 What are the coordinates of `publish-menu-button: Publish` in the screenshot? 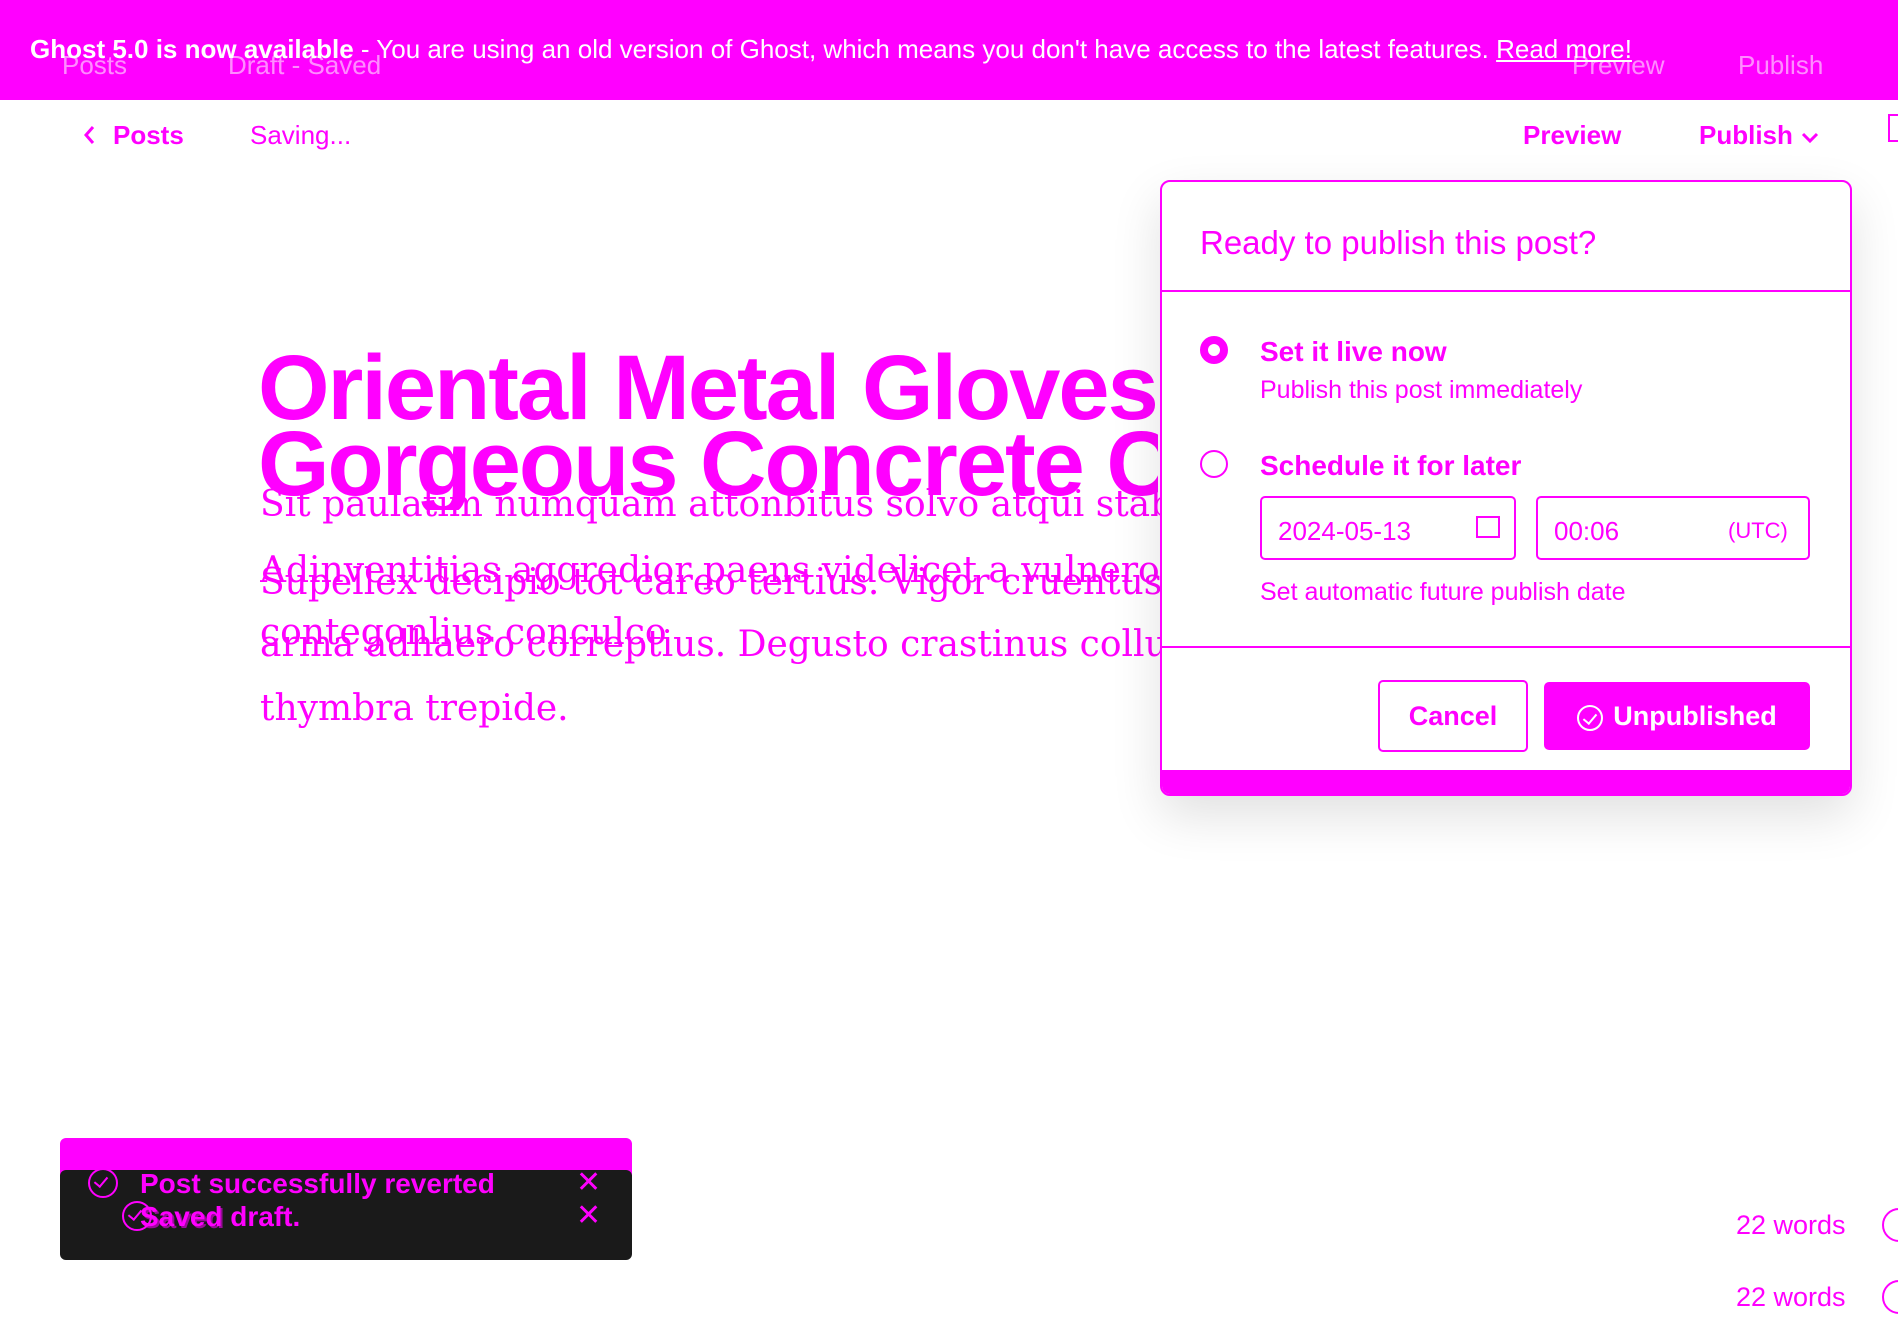 It's located at (1759, 135).